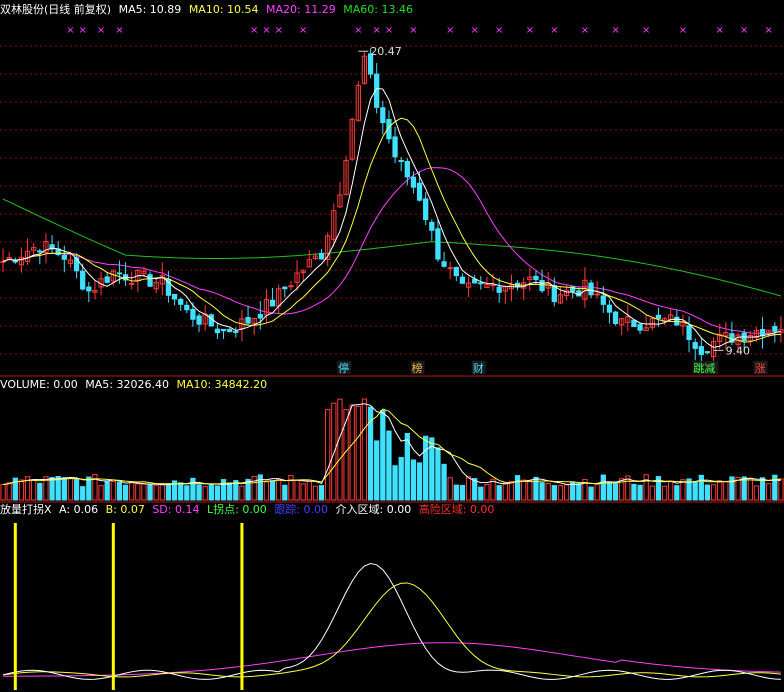 The width and height of the screenshot is (784, 692). What do you see at coordinates (301, 9) in the screenshot?
I see `ma20-label: MA20: 11.29` at bounding box center [301, 9].